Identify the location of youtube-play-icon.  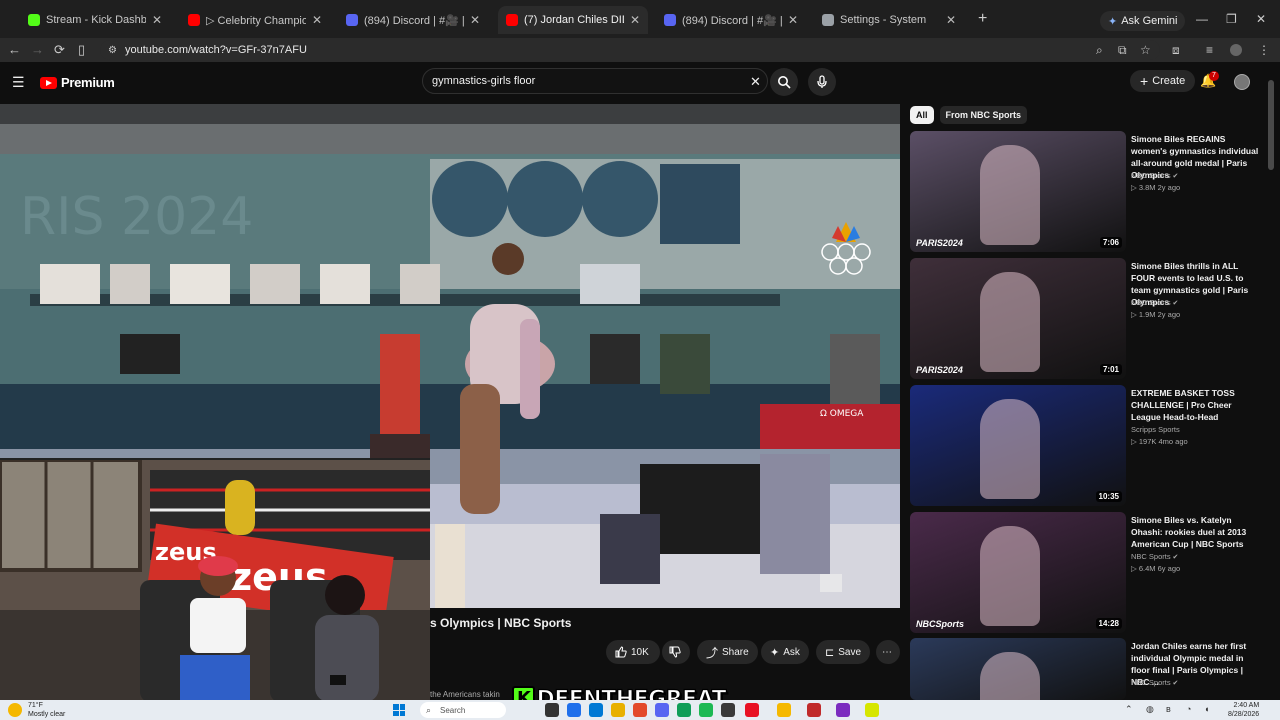
(48, 82).